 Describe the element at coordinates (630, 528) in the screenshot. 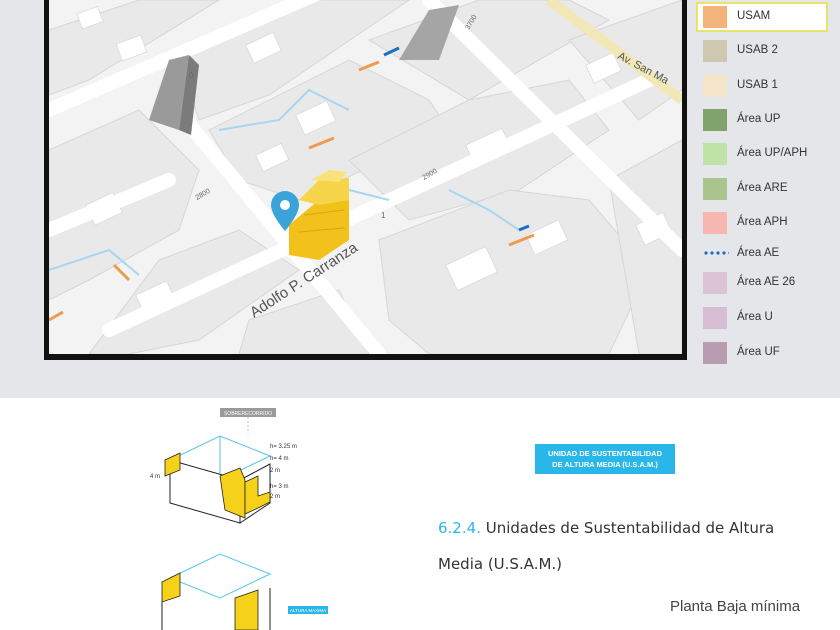

I see `section-title-line-1: Unidades de Sustentabilidad de Altura` at that location.